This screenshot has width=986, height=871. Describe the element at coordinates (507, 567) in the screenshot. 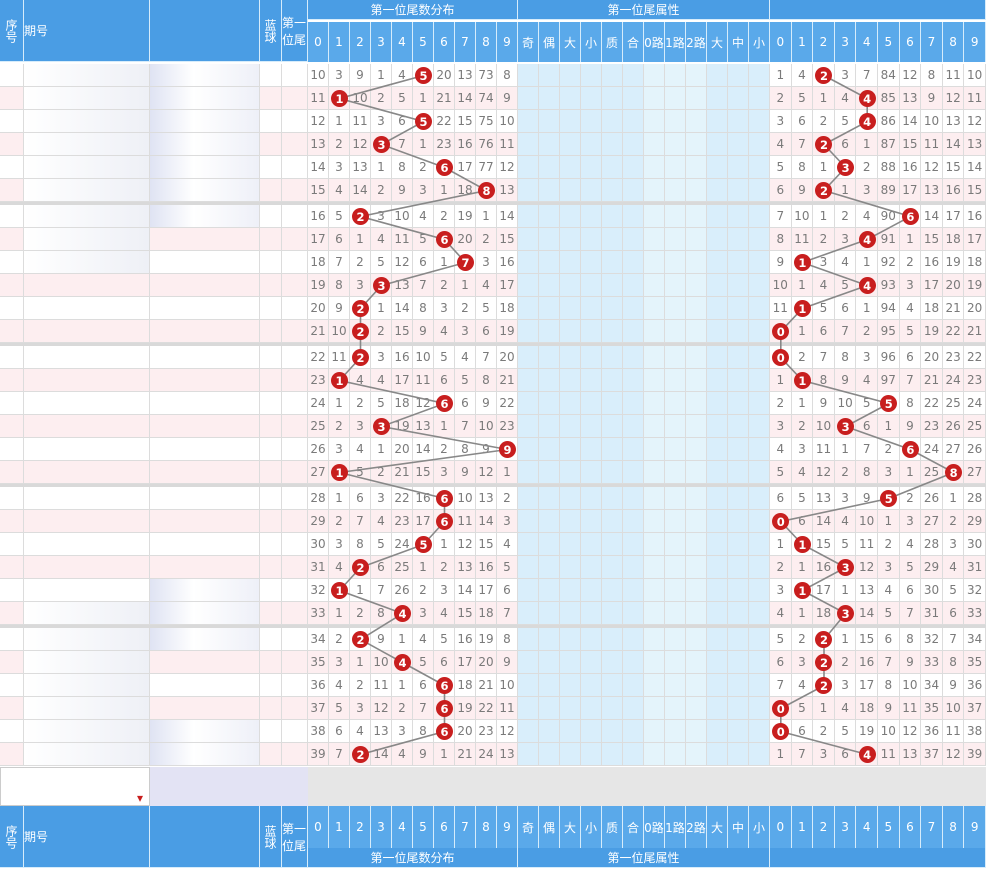

I see `dist-cell: 5` at that location.